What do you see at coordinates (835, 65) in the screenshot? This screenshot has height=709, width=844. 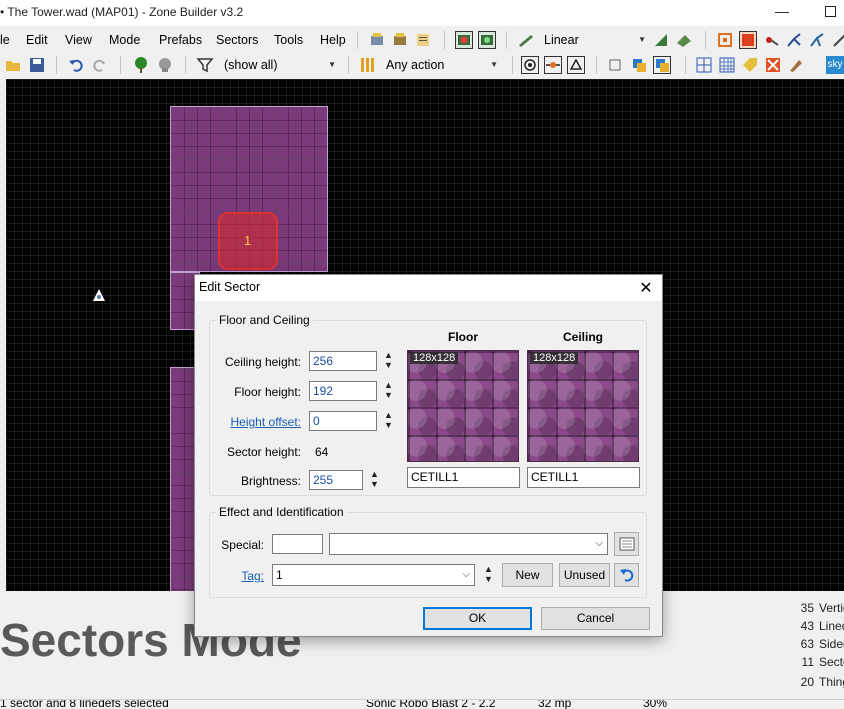 I see `sky-button: sky` at bounding box center [835, 65].